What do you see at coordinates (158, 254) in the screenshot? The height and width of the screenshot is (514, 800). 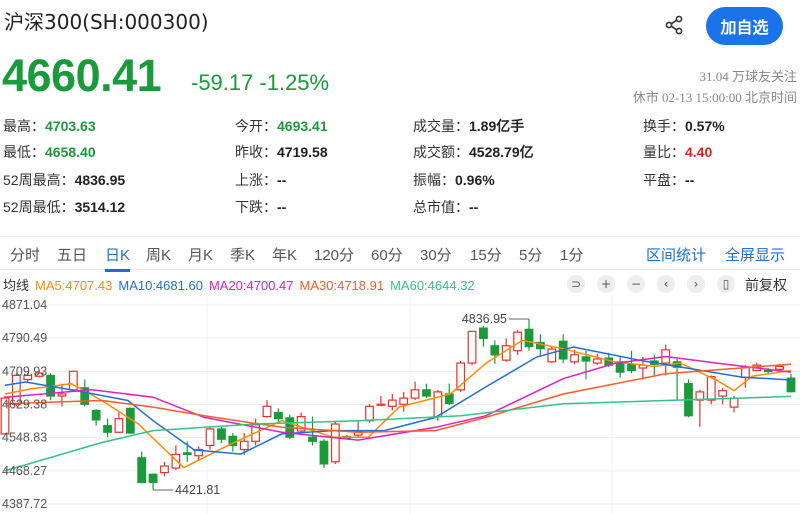 I see `tab-3: 周K` at bounding box center [158, 254].